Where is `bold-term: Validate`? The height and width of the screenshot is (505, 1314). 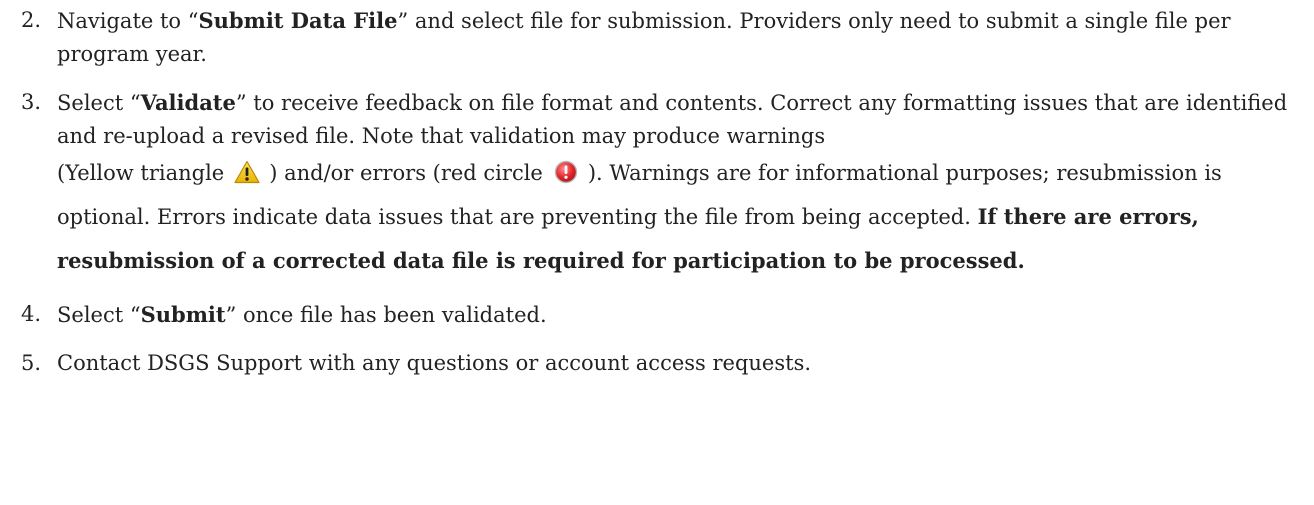 bold-term: Validate is located at coordinates (188, 102).